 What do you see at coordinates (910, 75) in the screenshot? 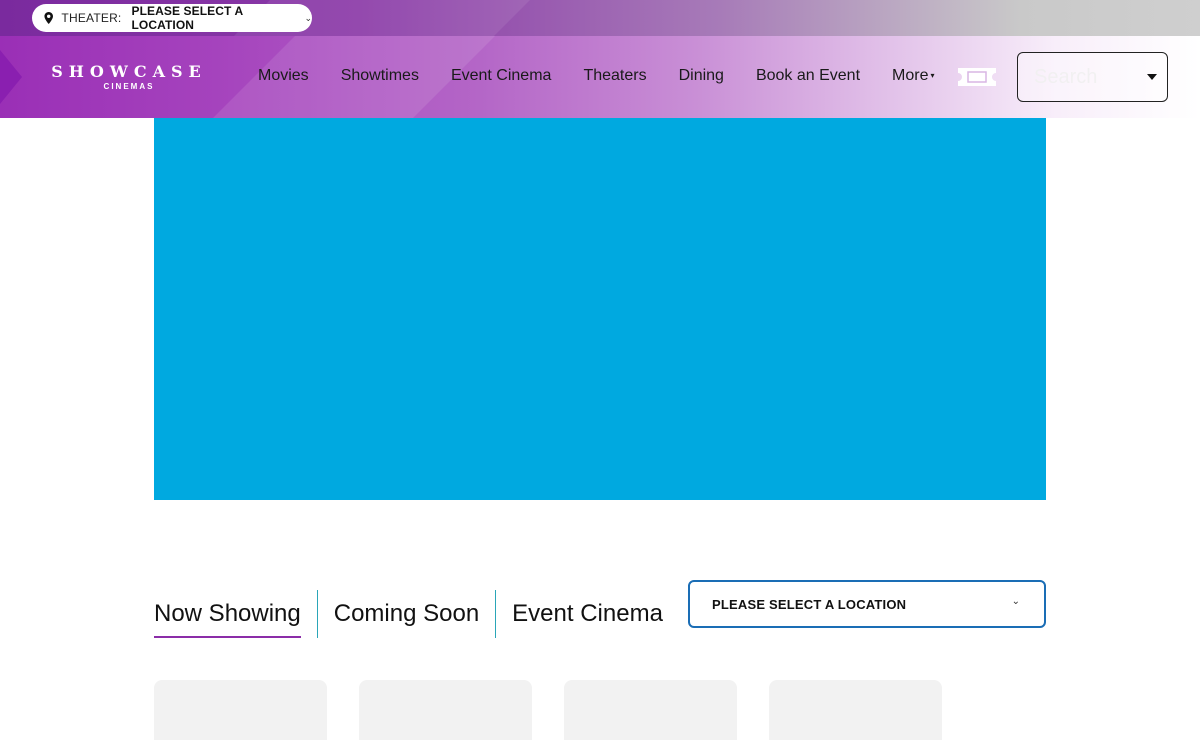
I see `nav-item-more-label: More` at bounding box center [910, 75].